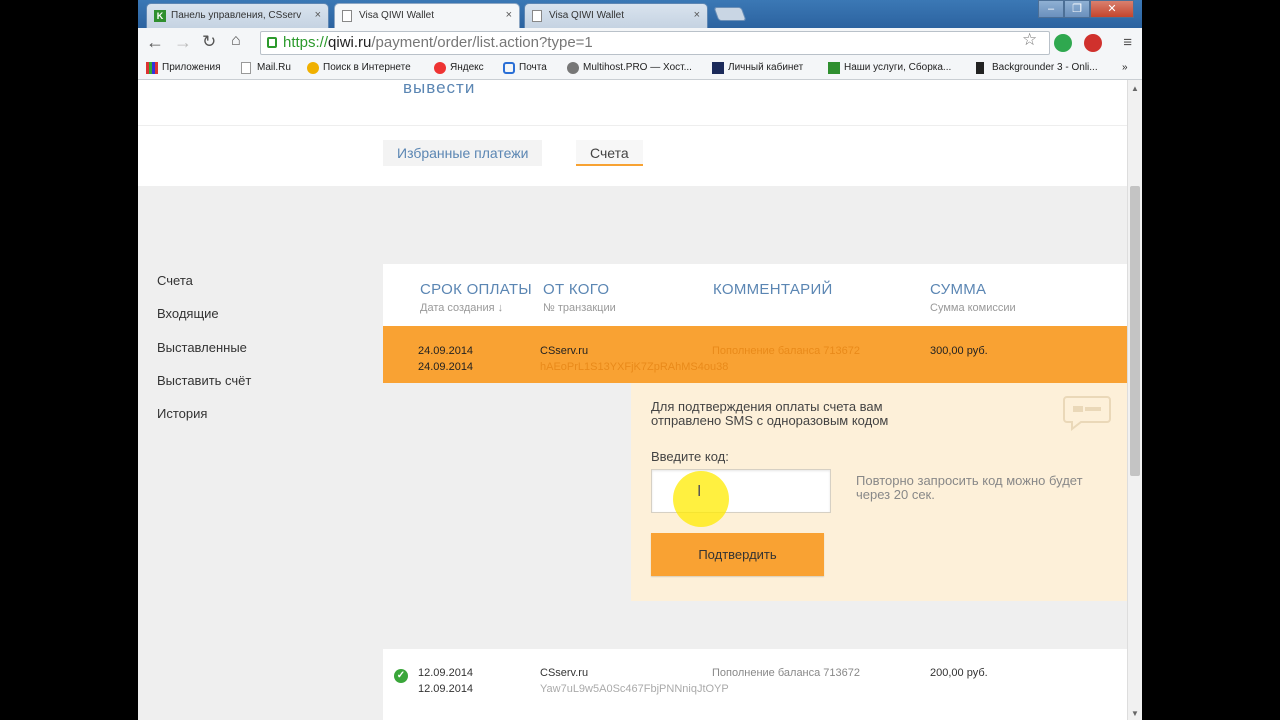 The height and width of the screenshot is (720, 1280). Describe the element at coordinates (699, 491) in the screenshot. I see `text-cursor-icon: I` at that location.